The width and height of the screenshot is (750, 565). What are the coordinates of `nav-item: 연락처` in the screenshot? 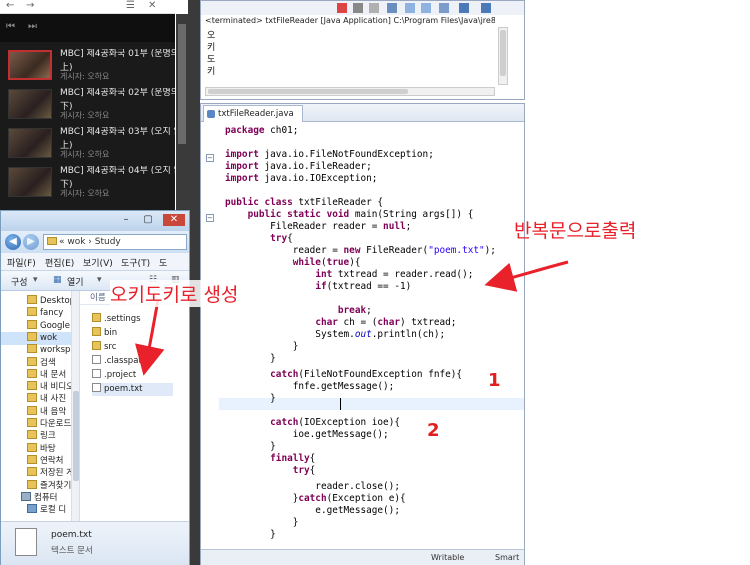 It's located at (36, 461).